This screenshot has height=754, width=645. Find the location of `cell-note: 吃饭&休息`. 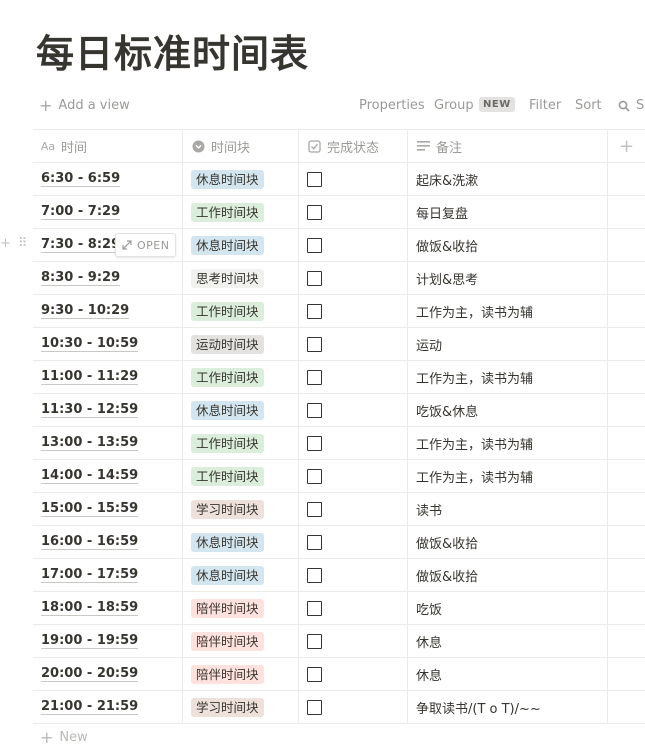

cell-note: 吃饭&休息 is located at coordinates (508, 410).